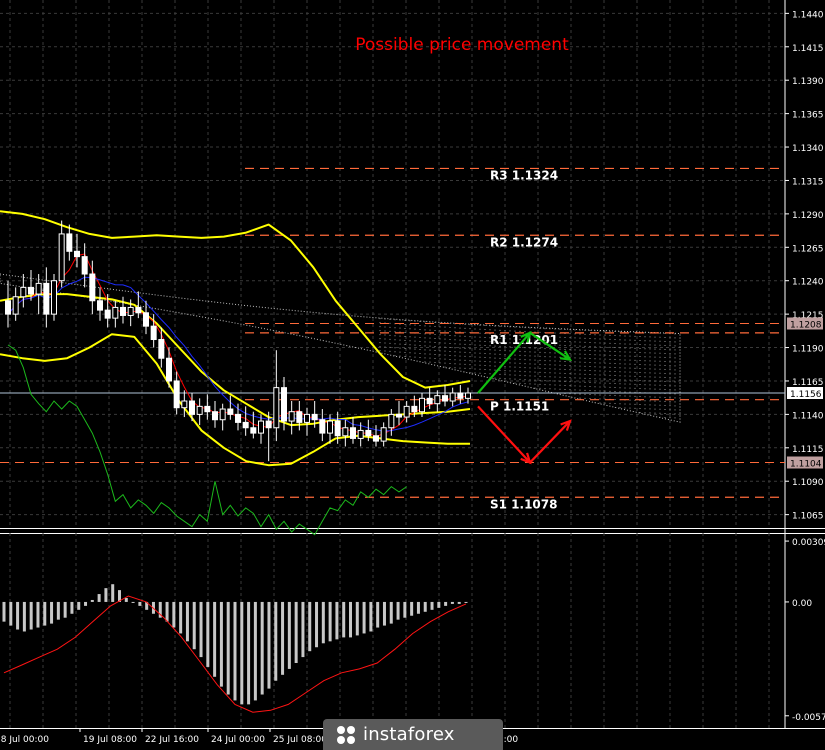 Image resolution: width=825 pixels, height=750 pixels. What do you see at coordinates (524, 242) in the screenshot?
I see `pivot-label-r2: R2 1.1274` at bounding box center [524, 242].